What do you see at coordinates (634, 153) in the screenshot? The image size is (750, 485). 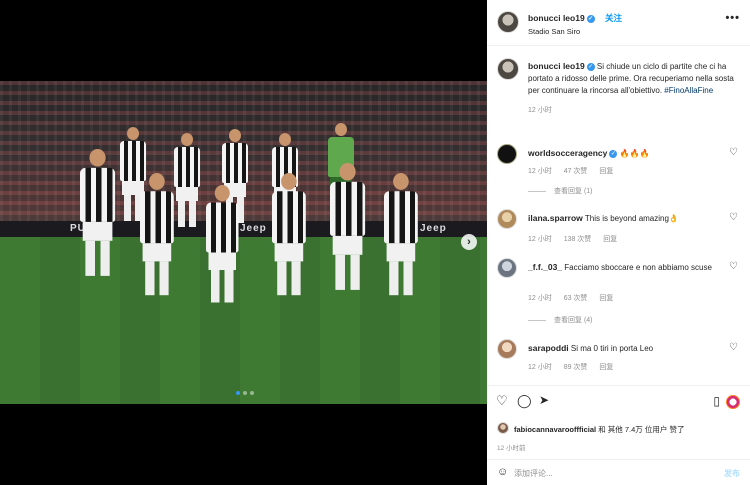 I see `comment-text: 🔥🔥🔥` at bounding box center [634, 153].